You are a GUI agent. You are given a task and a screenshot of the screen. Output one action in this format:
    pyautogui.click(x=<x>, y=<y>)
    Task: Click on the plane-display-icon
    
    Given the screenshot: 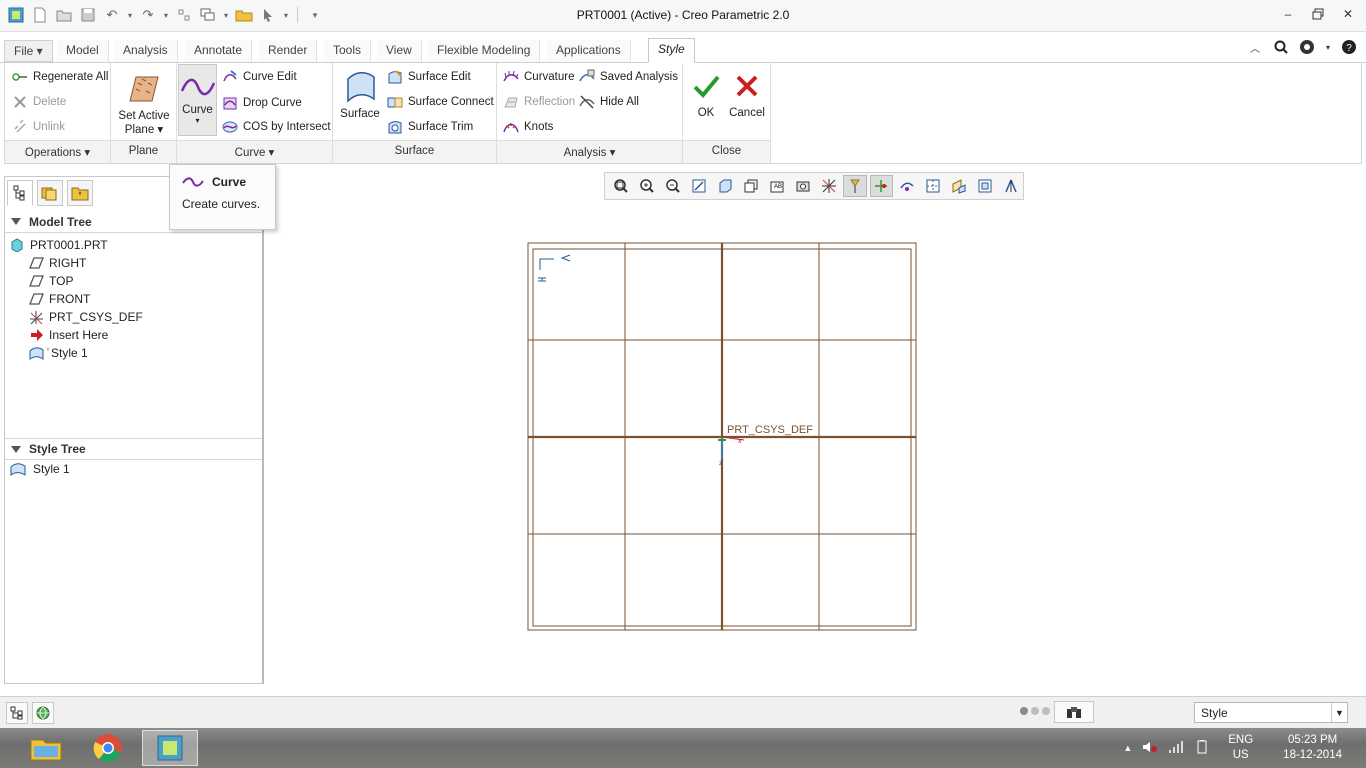 What is the action you would take?
    pyautogui.click(x=828, y=186)
    